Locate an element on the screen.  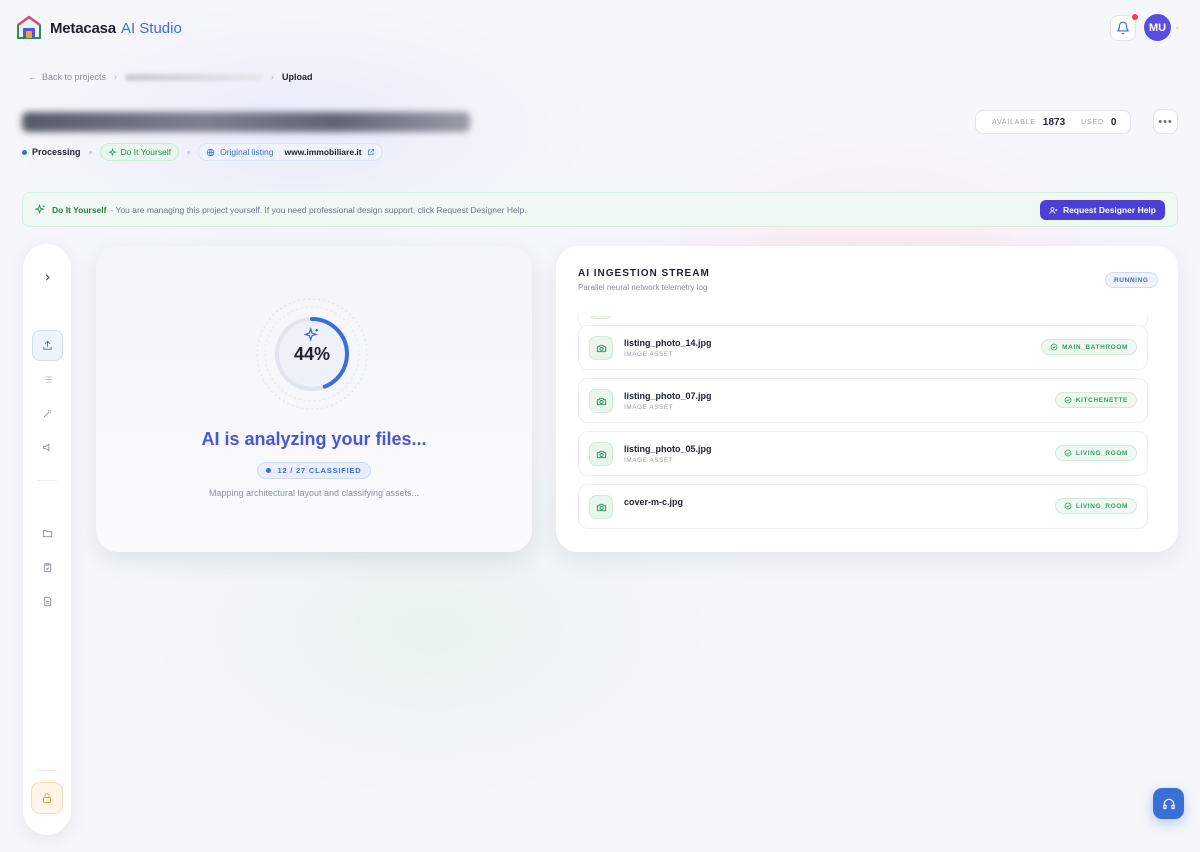
bell-icon is located at coordinates (1123, 28).